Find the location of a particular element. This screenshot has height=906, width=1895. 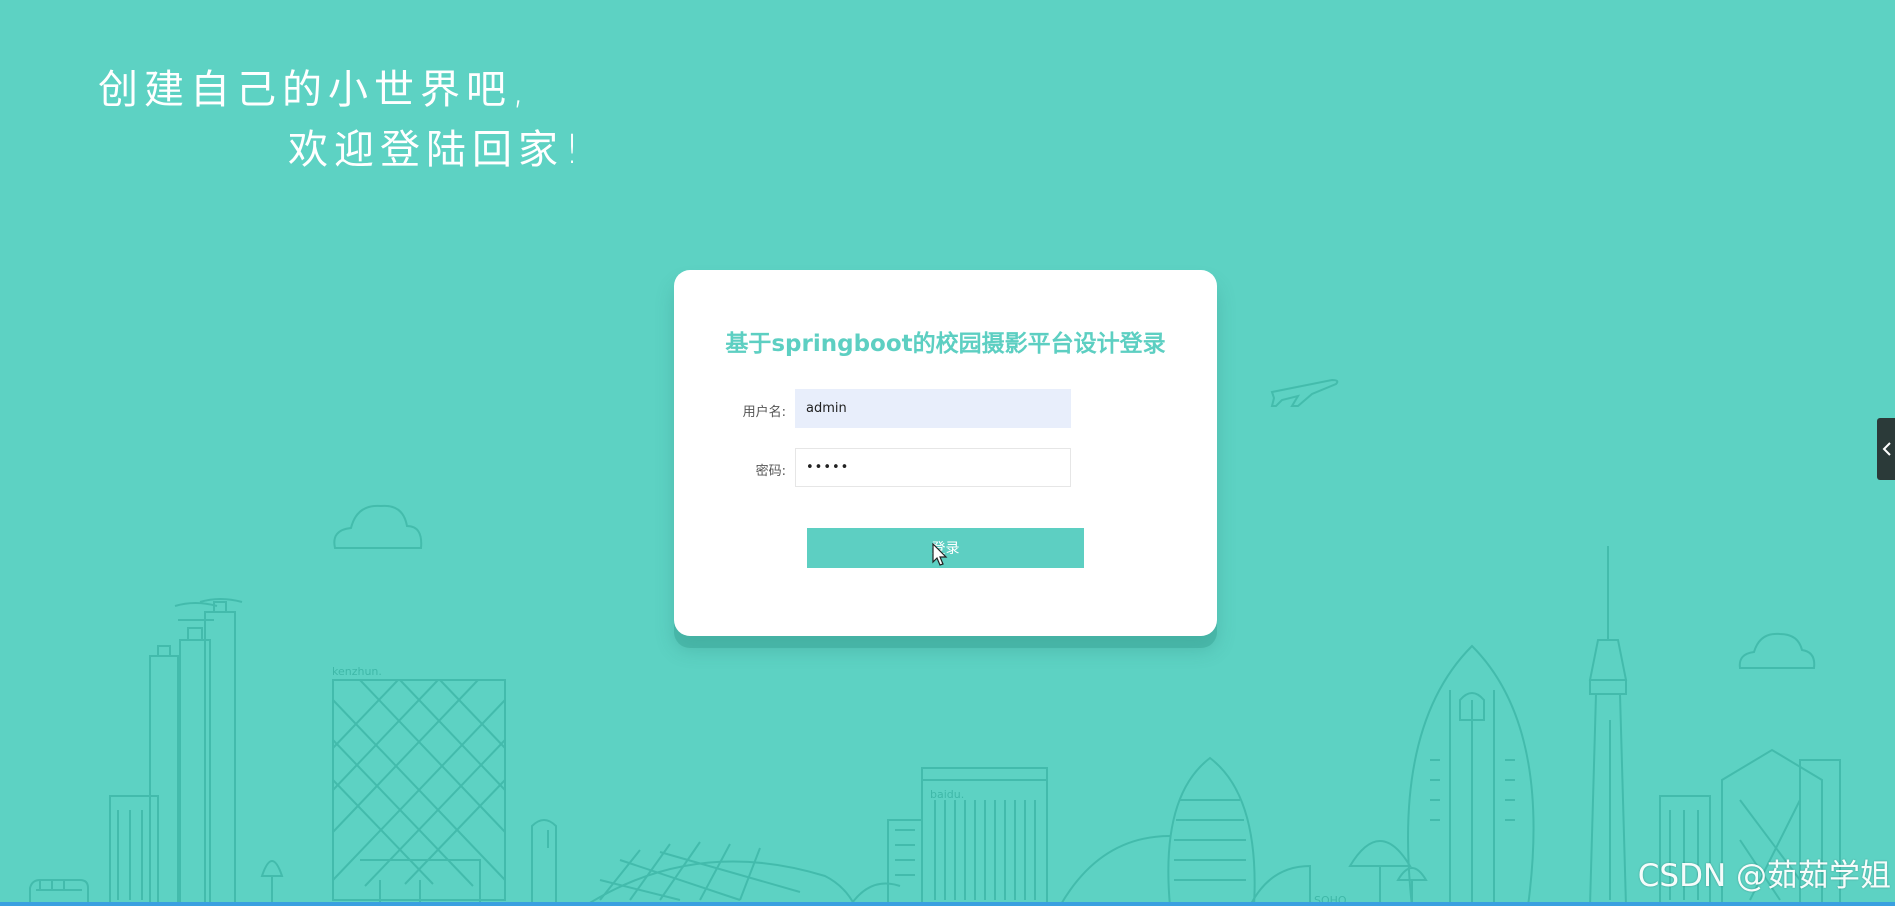

login-card: 基于springboot的校园摄影平台设计登录 用户名: 密码: 登录 is located at coordinates (945, 453).